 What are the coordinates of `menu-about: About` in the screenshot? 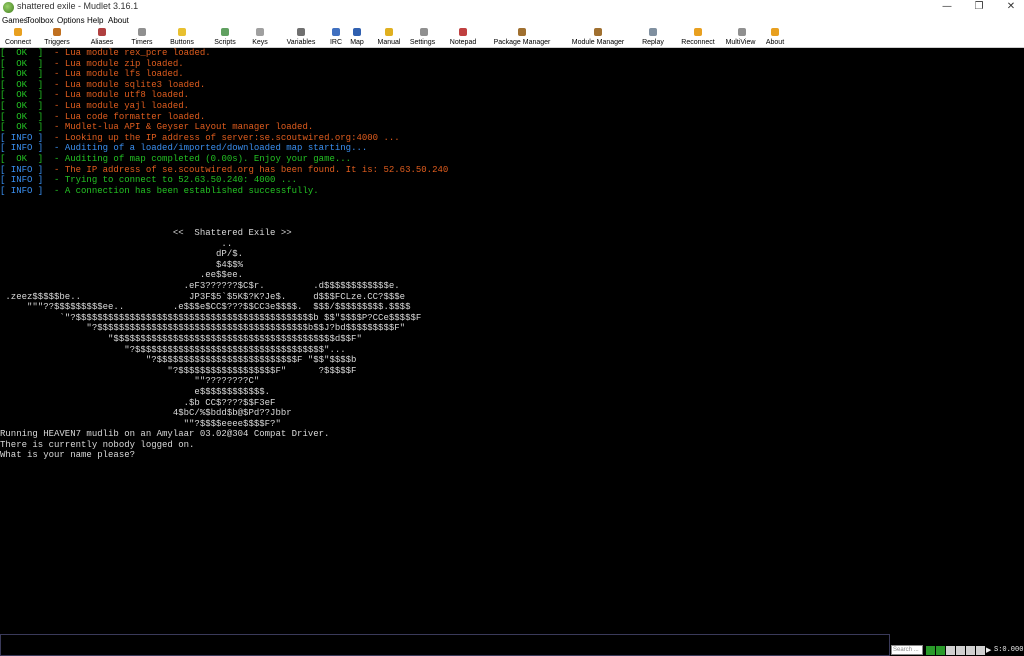 It's located at (118, 21).